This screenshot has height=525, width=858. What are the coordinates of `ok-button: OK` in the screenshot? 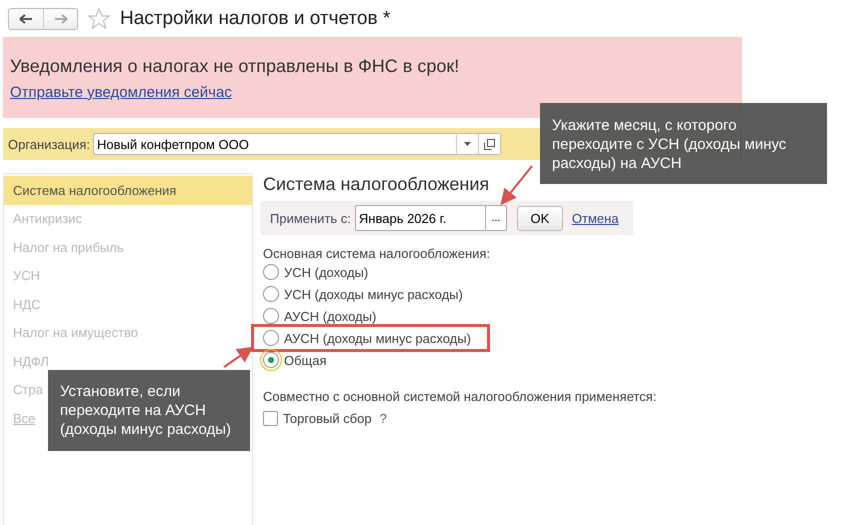 It's located at (539, 218).